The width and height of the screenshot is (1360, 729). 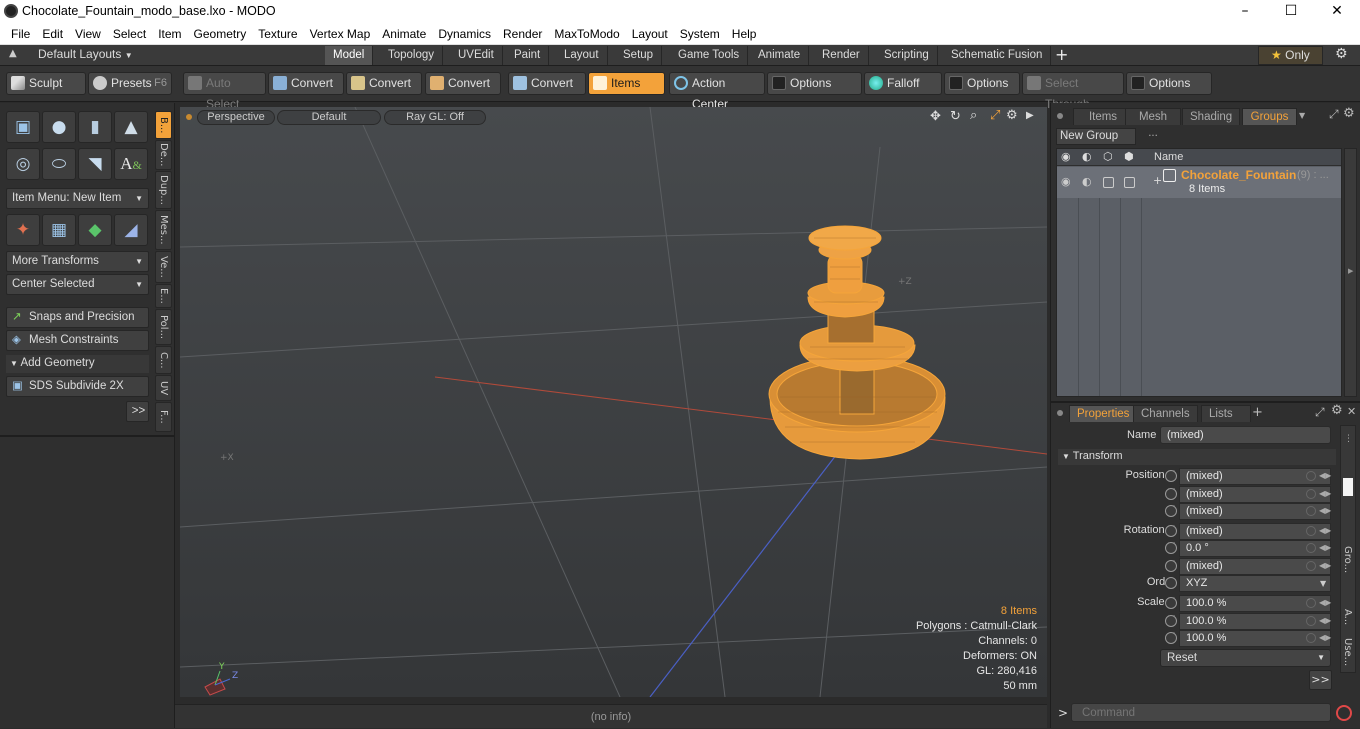 What do you see at coordinates (189, 117) in the screenshot?
I see `viewport-menu-dot` at bounding box center [189, 117].